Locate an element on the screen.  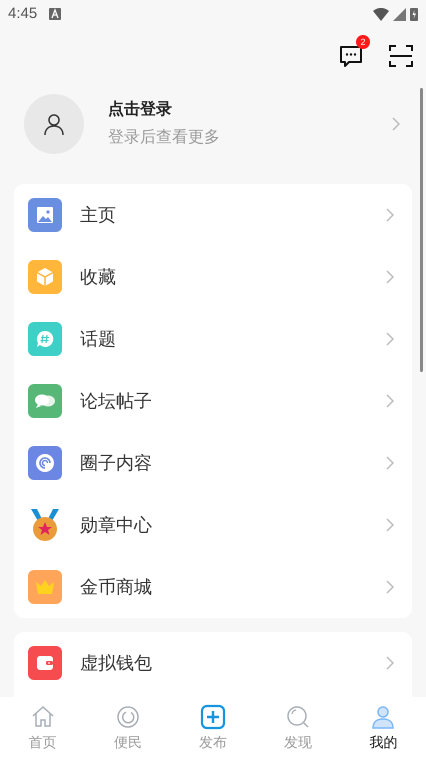
nav-tab: 我的 is located at coordinates (383, 728).